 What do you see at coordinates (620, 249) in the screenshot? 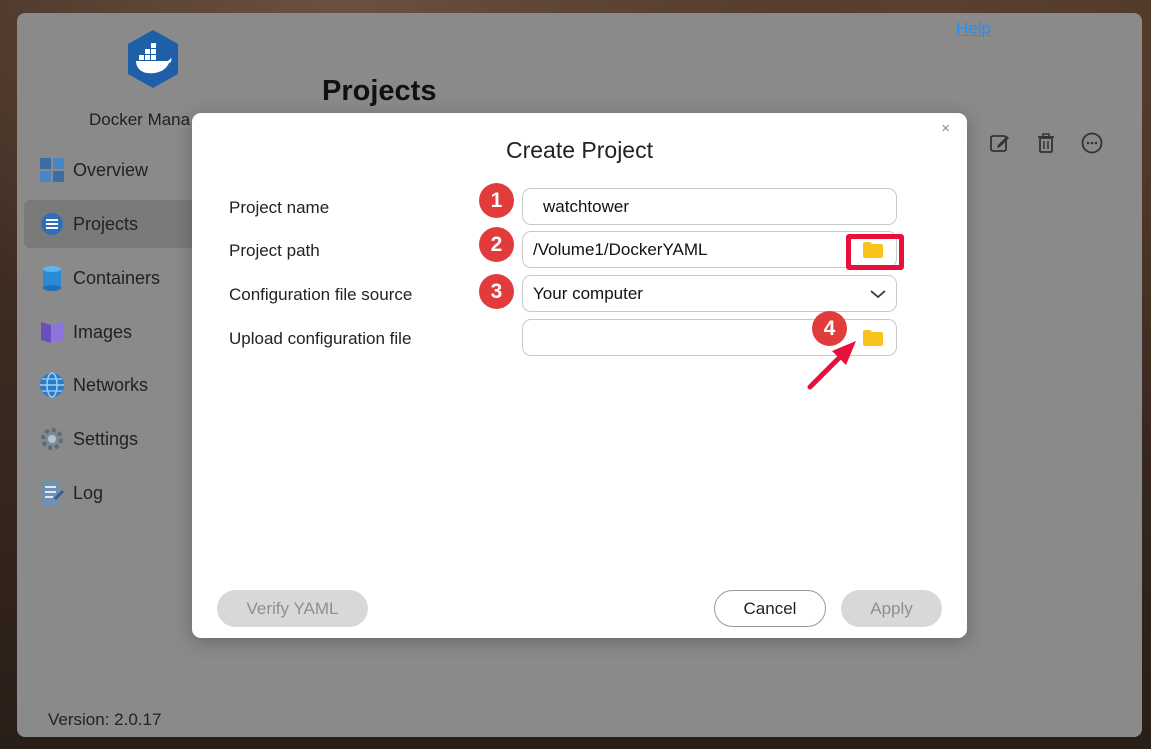
I see `project-path-value: /Volume1/DockerYAML` at bounding box center [620, 249].